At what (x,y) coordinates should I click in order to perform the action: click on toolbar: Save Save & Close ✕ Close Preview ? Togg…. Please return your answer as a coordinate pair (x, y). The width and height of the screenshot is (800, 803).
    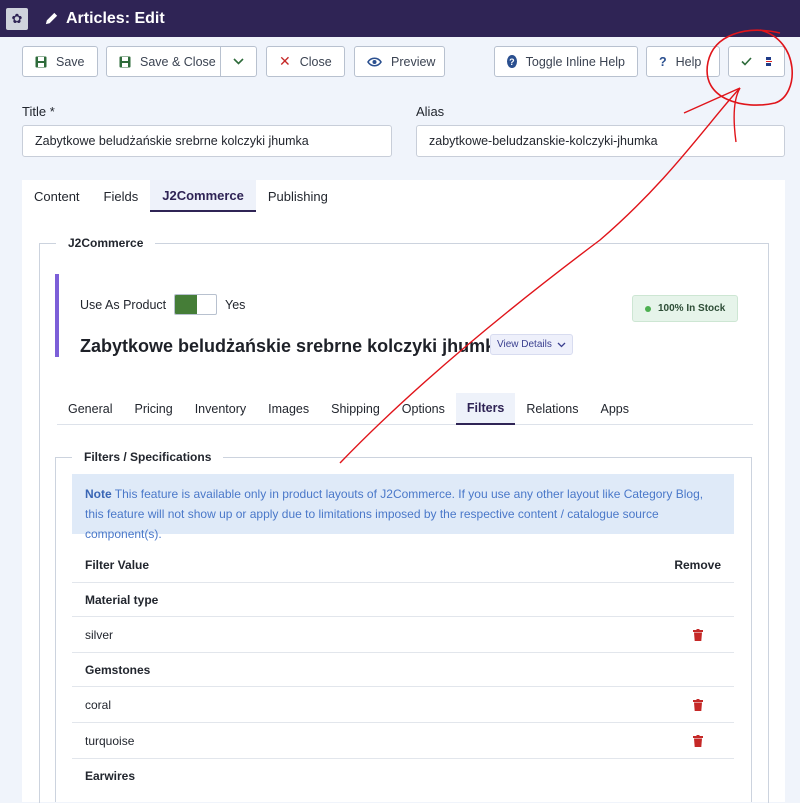
    Looking at the image, I should click on (400, 62).